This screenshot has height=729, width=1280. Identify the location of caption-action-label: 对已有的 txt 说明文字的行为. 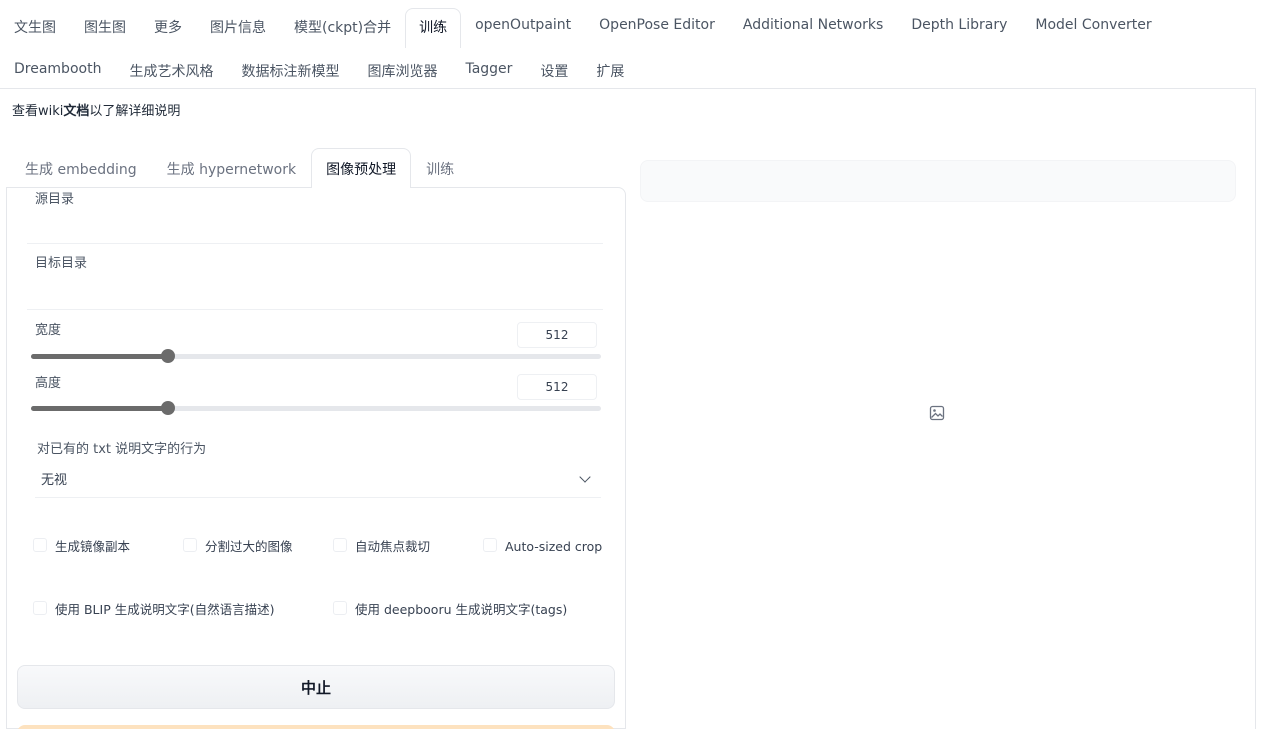
(122, 449).